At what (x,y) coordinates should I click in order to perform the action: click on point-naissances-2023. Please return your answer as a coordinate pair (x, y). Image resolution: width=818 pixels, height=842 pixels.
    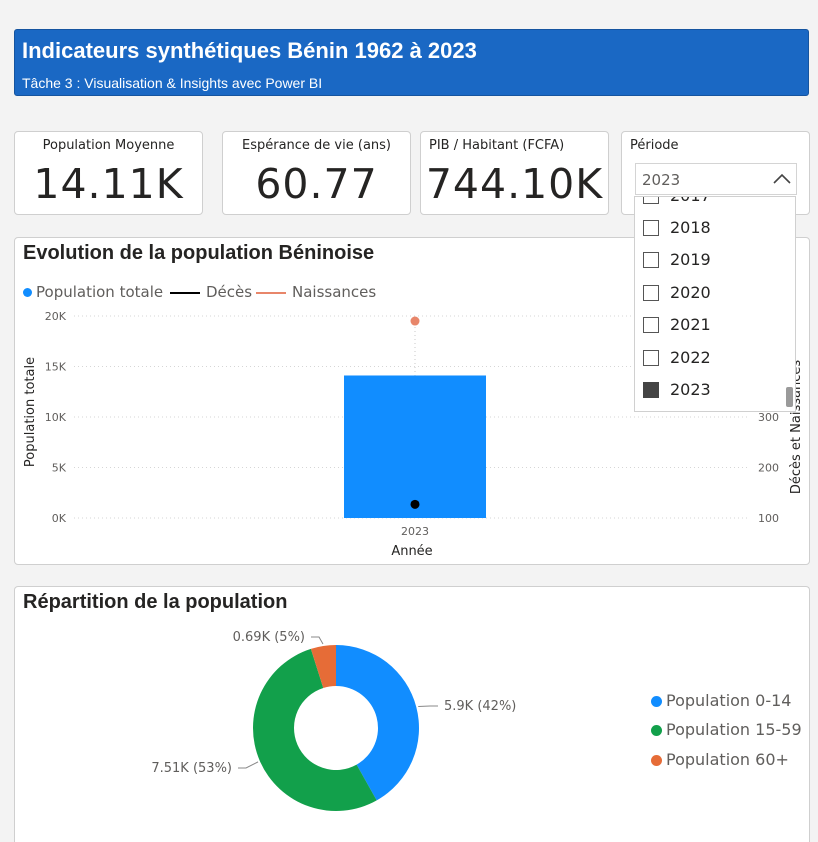
    Looking at the image, I should click on (415, 321).